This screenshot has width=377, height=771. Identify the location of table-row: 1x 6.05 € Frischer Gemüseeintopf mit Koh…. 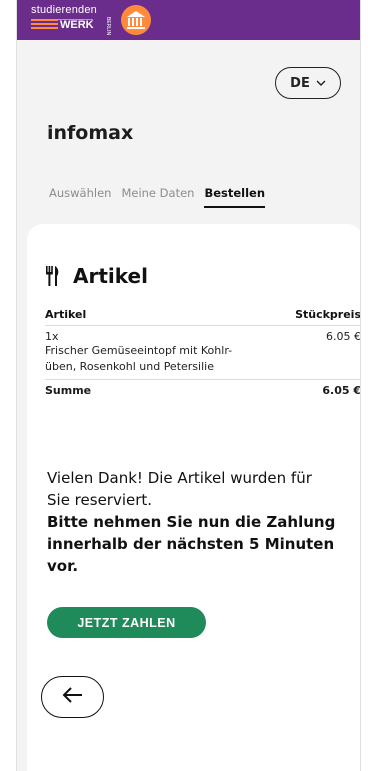
(203, 353).